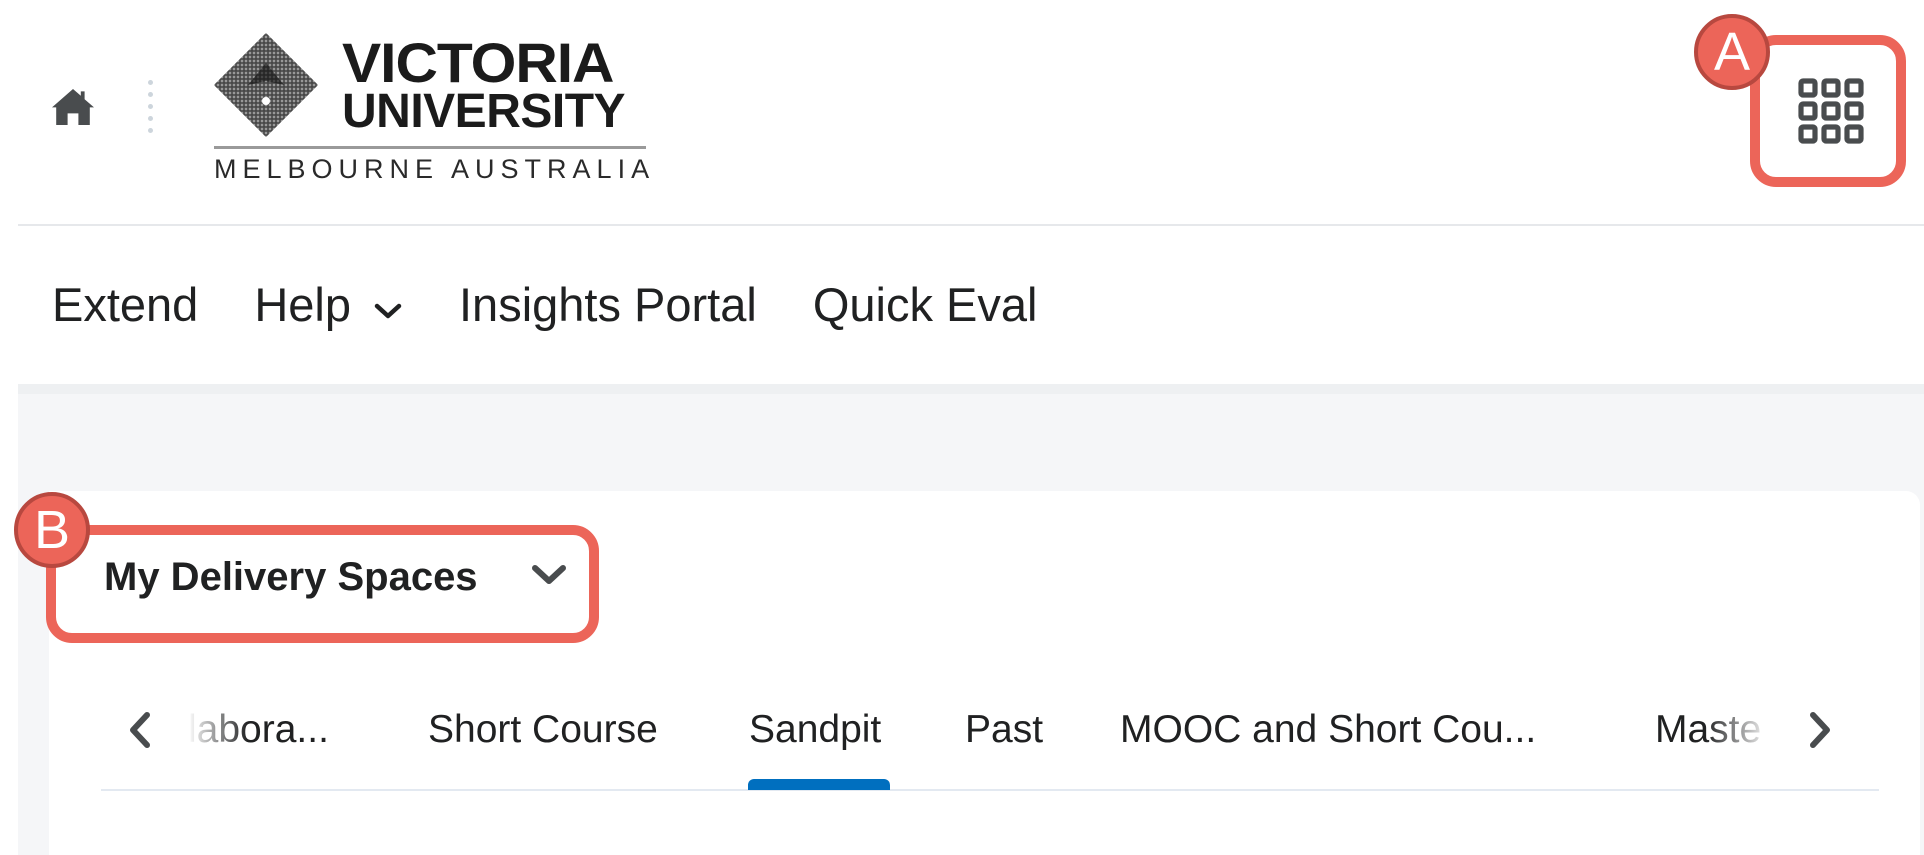 The image size is (1924, 855). I want to click on logo-diamond-icon, so click(266, 85).